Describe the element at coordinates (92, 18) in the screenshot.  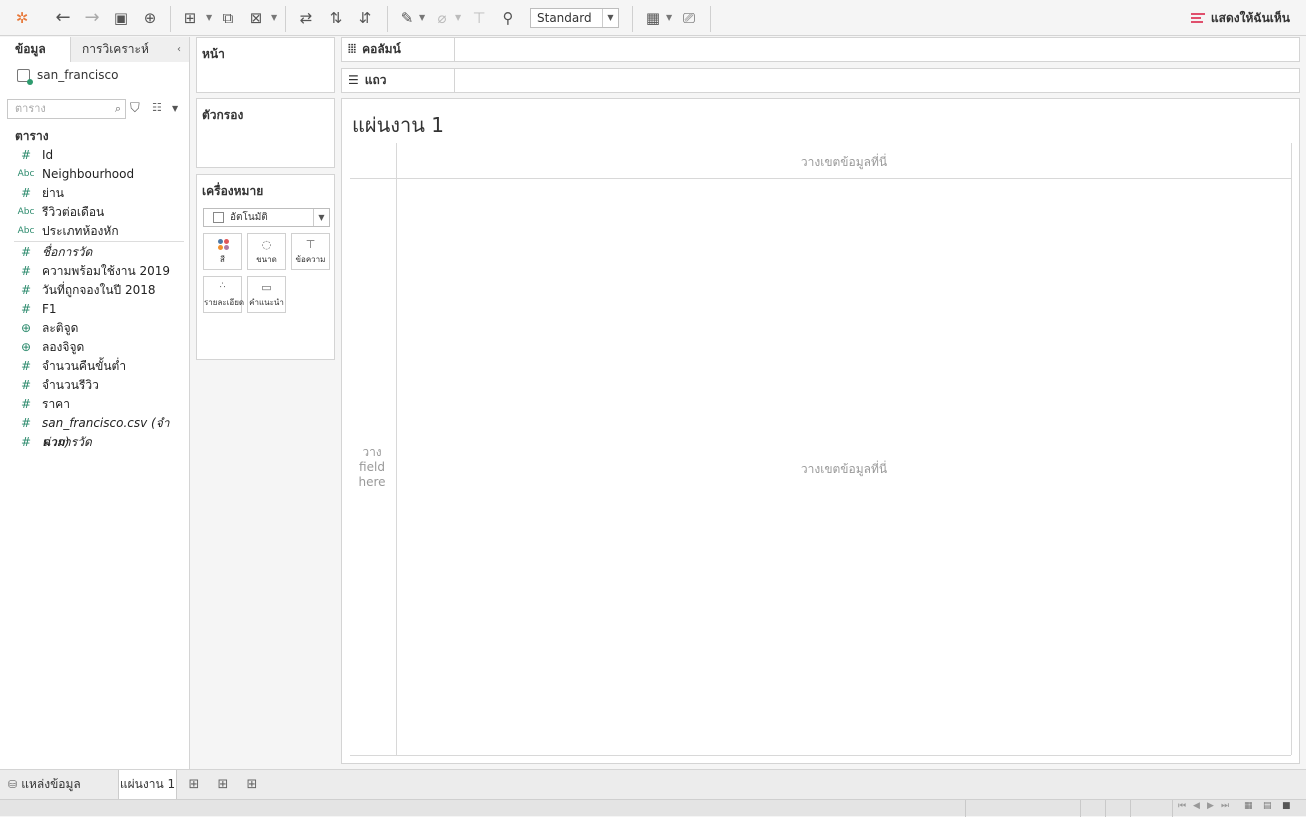
I see `redo-icon: →` at that location.